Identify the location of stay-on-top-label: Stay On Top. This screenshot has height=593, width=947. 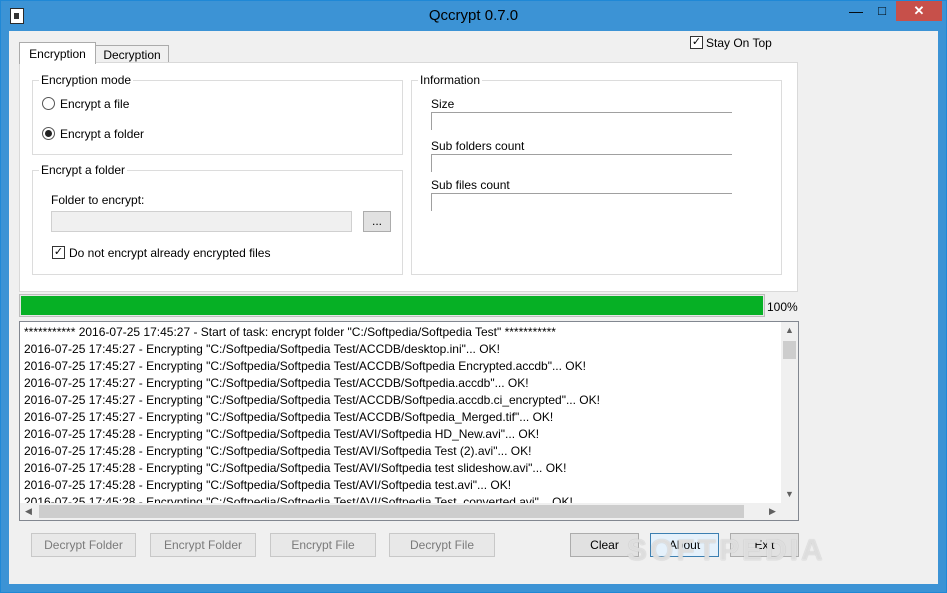
(739, 43).